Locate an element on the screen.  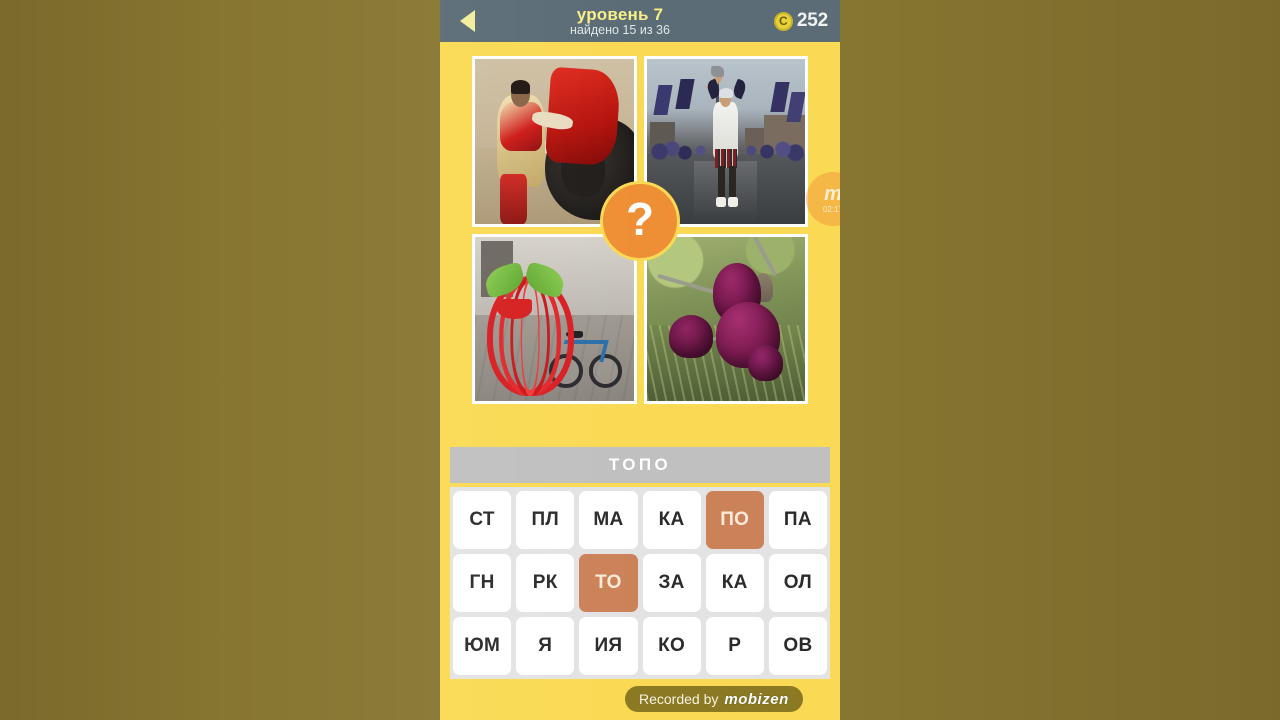
letter-tile: ПО is located at coordinates (734, 520).